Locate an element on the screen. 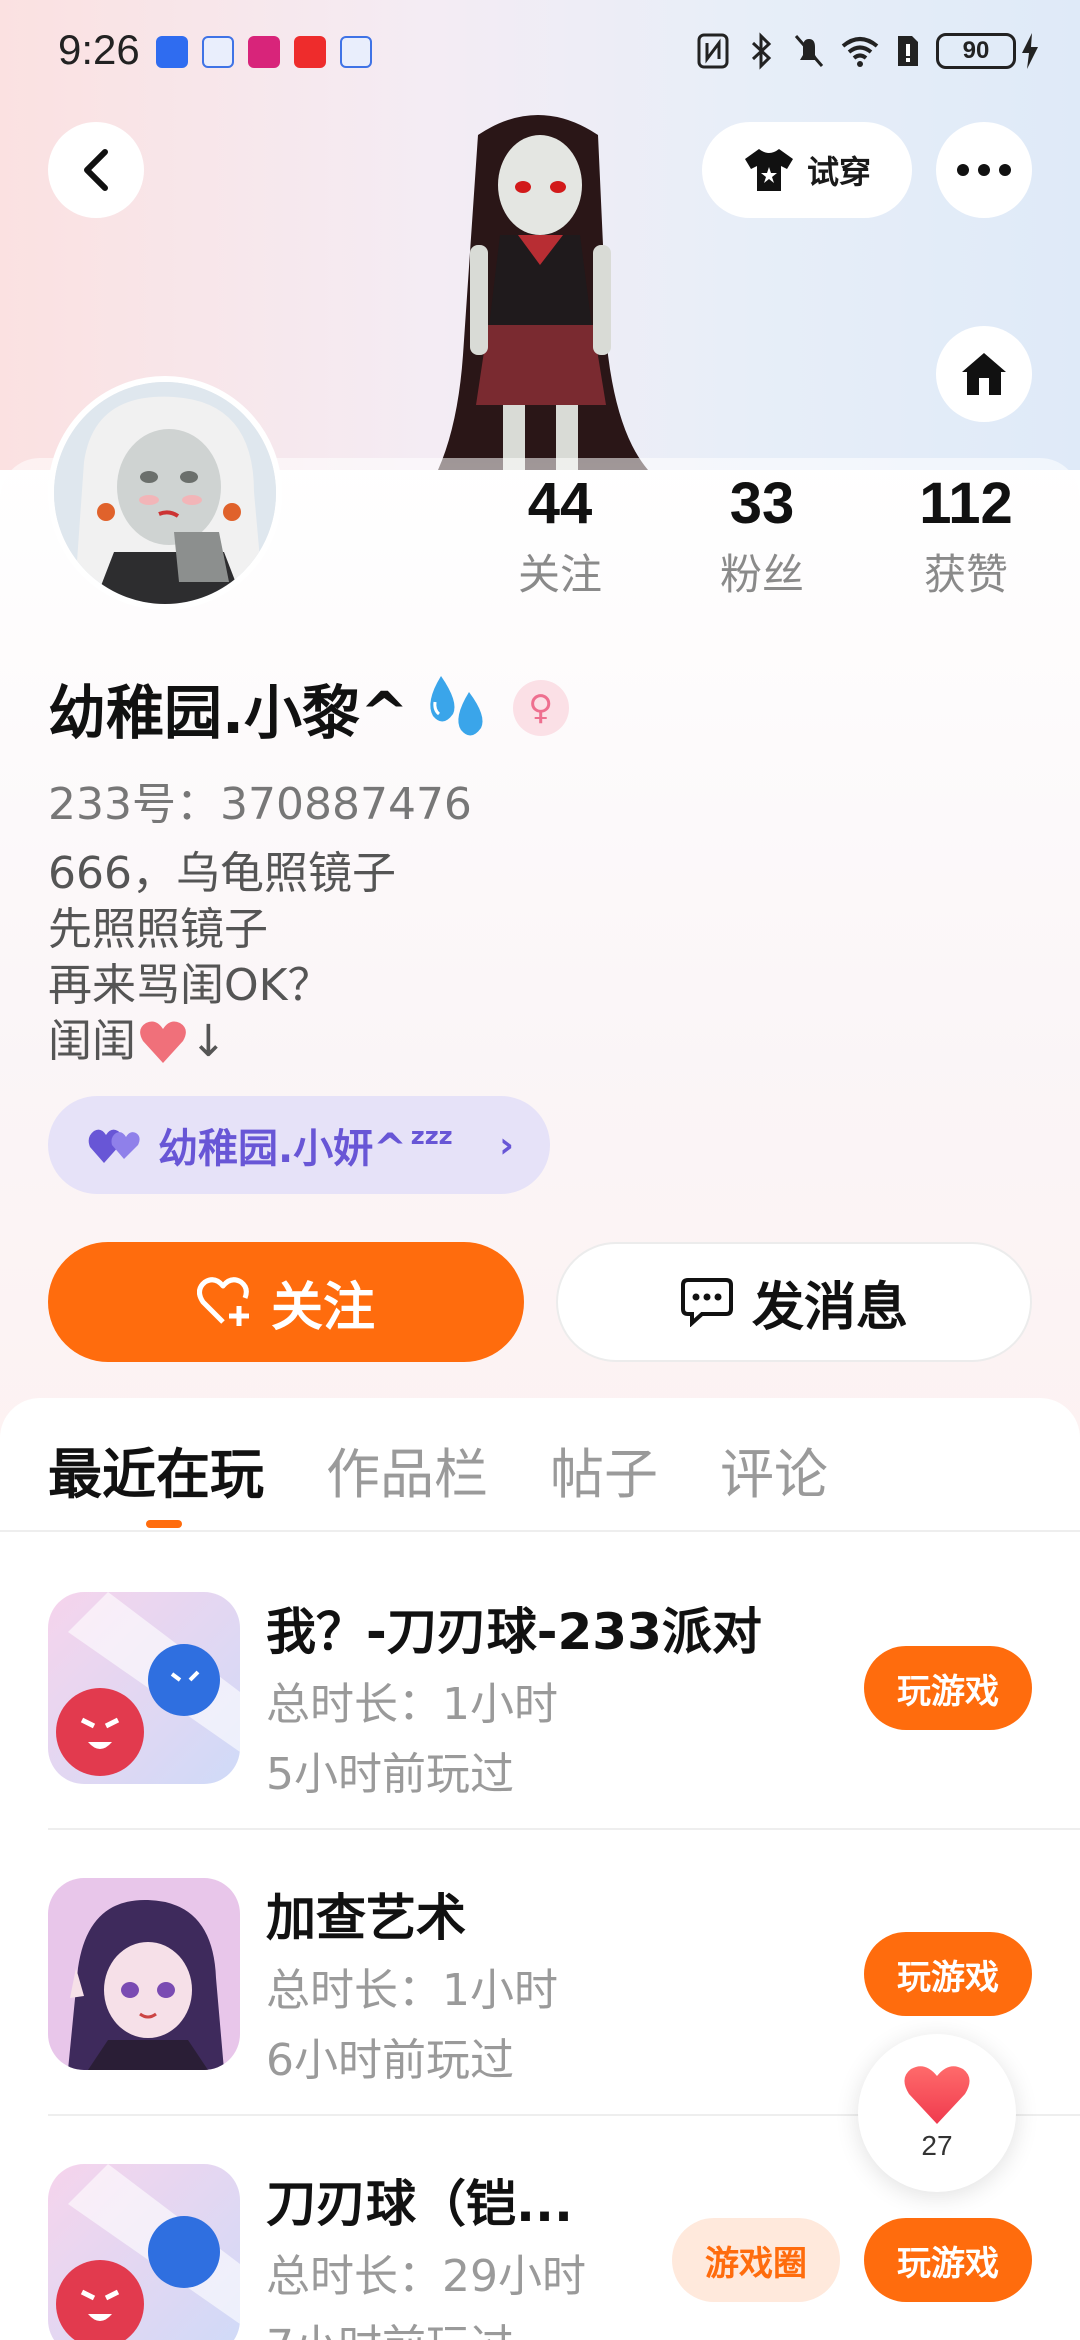 The height and width of the screenshot is (2340, 1080). status-bar: 9:26 90 is located at coordinates (540, 52).